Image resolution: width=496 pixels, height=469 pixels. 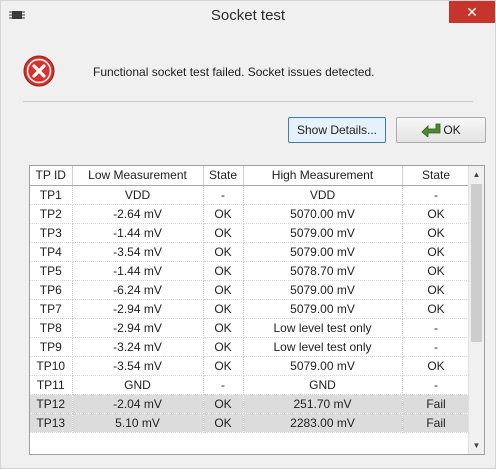 What do you see at coordinates (51, 195) in the screenshot?
I see `tp-id-cell: TP1` at bounding box center [51, 195].